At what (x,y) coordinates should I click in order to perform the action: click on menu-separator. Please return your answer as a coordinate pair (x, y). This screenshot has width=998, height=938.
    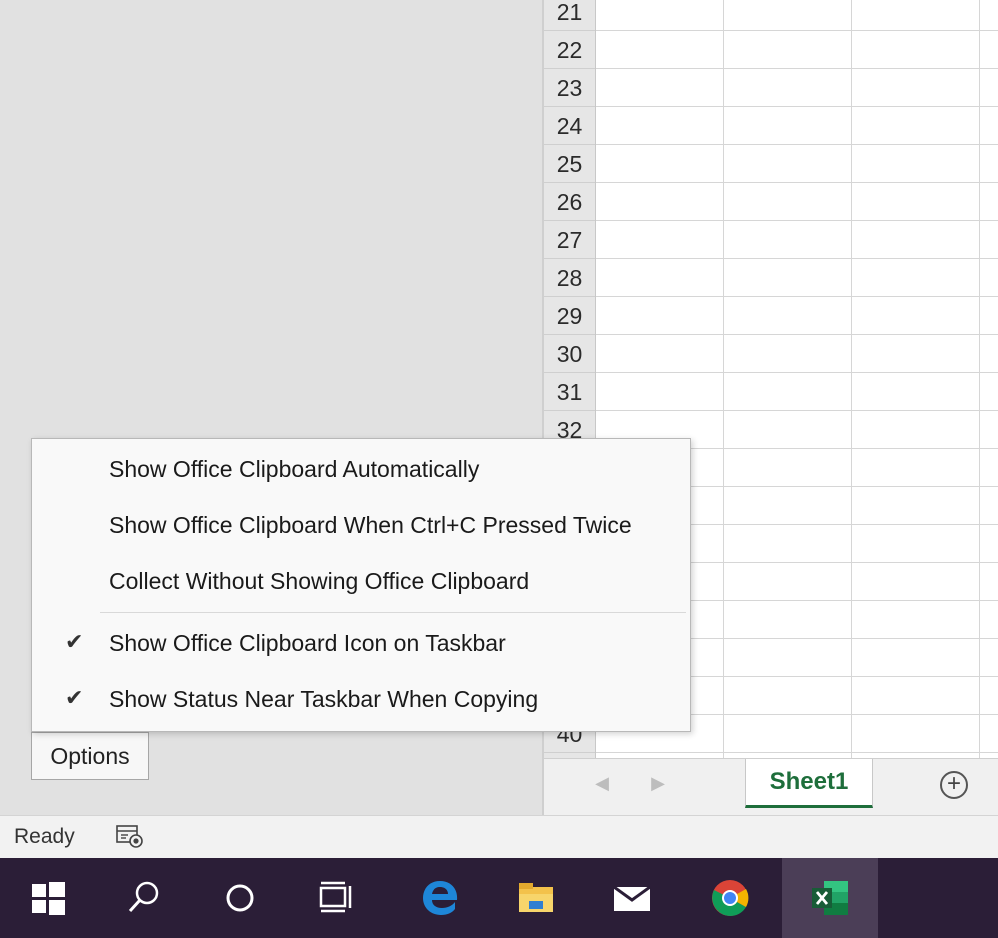
    Looking at the image, I should click on (393, 612).